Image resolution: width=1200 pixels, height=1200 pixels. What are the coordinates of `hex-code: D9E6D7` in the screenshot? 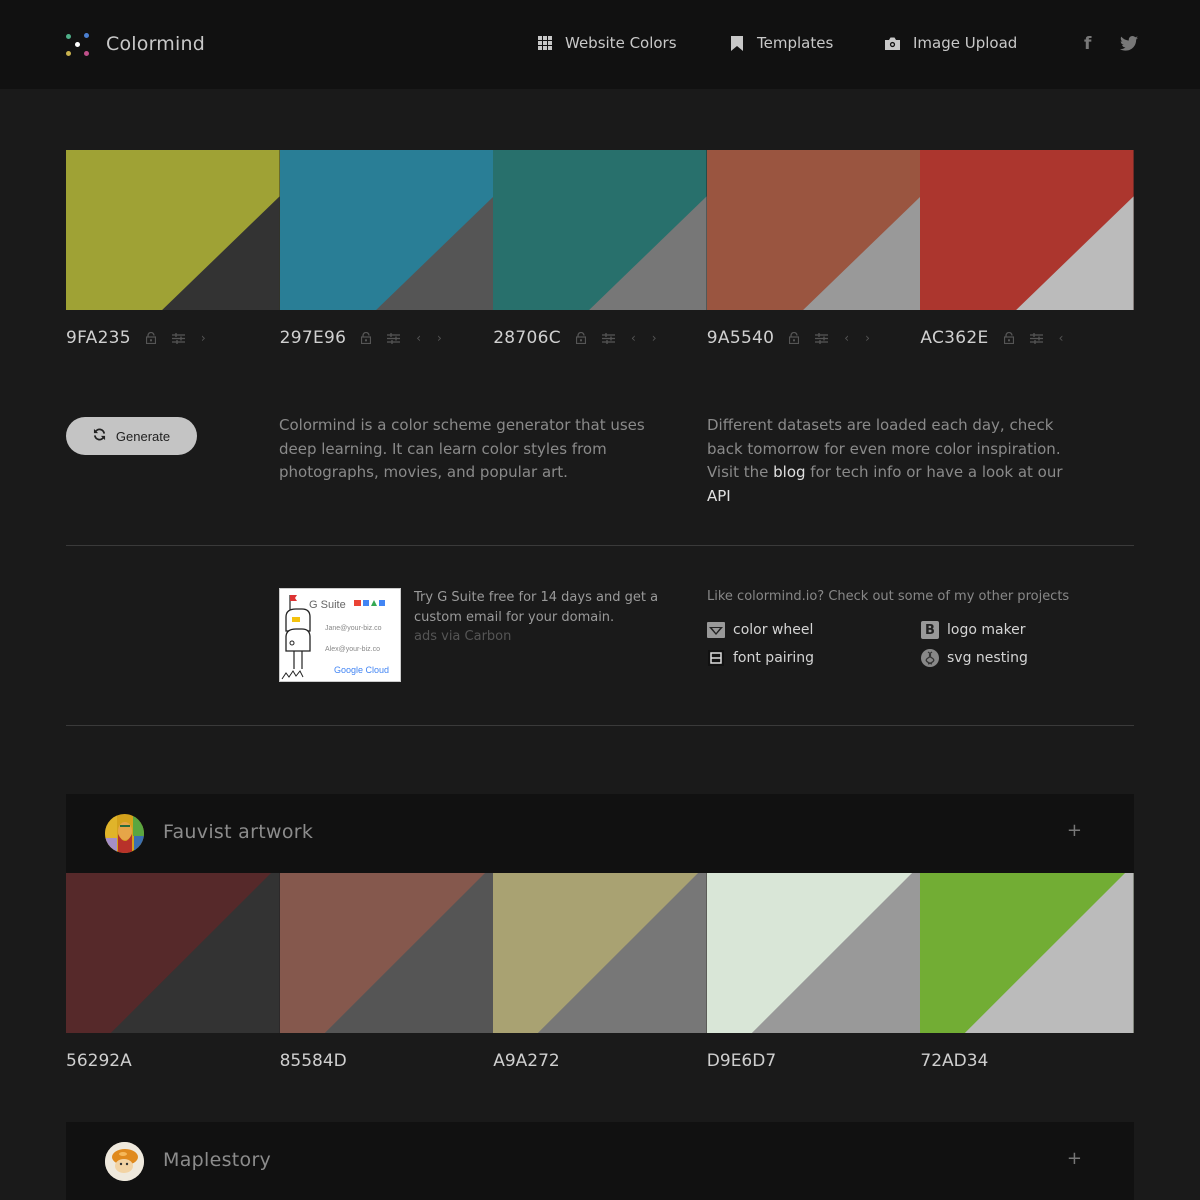 It's located at (741, 1061).